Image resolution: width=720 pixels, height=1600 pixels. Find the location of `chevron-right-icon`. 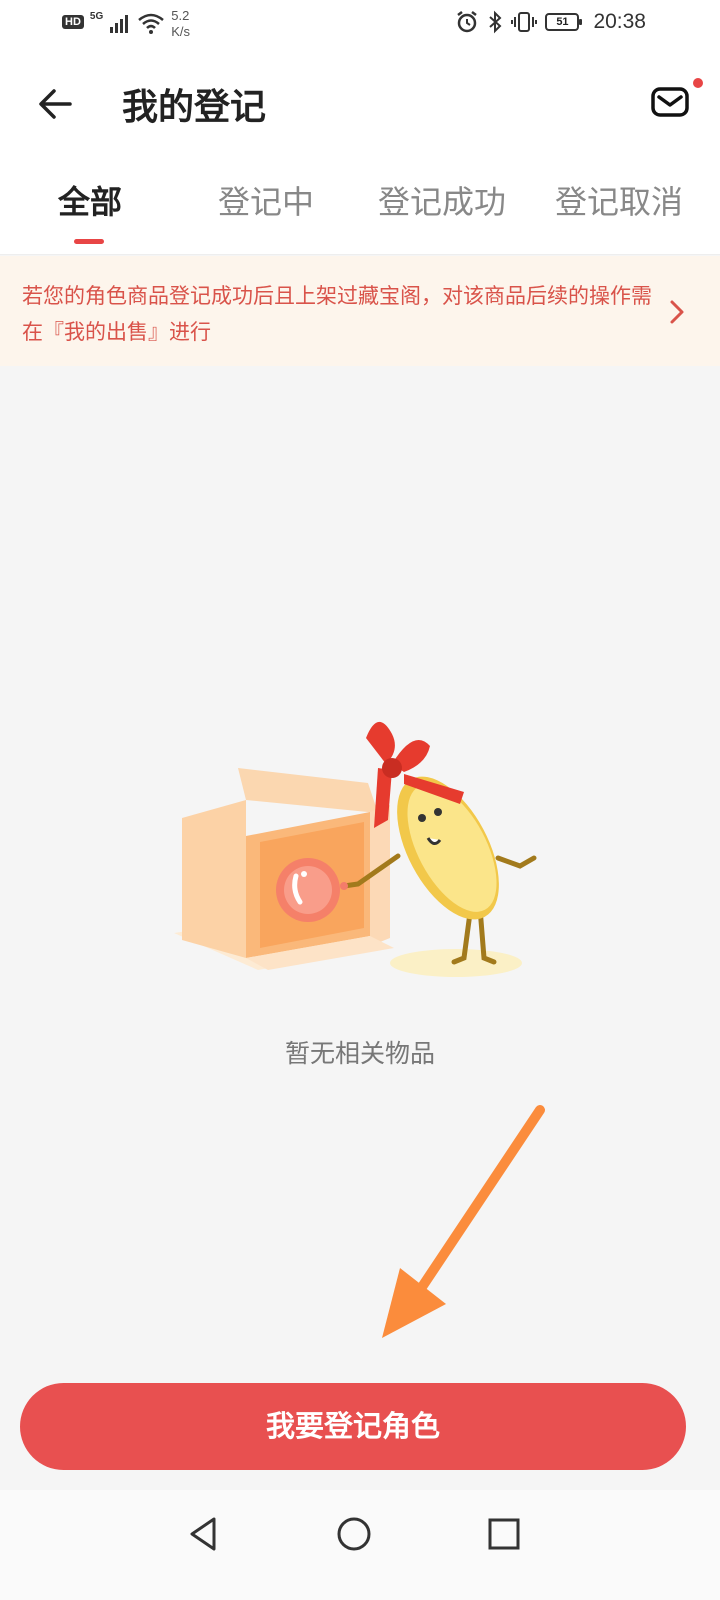

chevron-right-icon is located at coordinates (677, 312).